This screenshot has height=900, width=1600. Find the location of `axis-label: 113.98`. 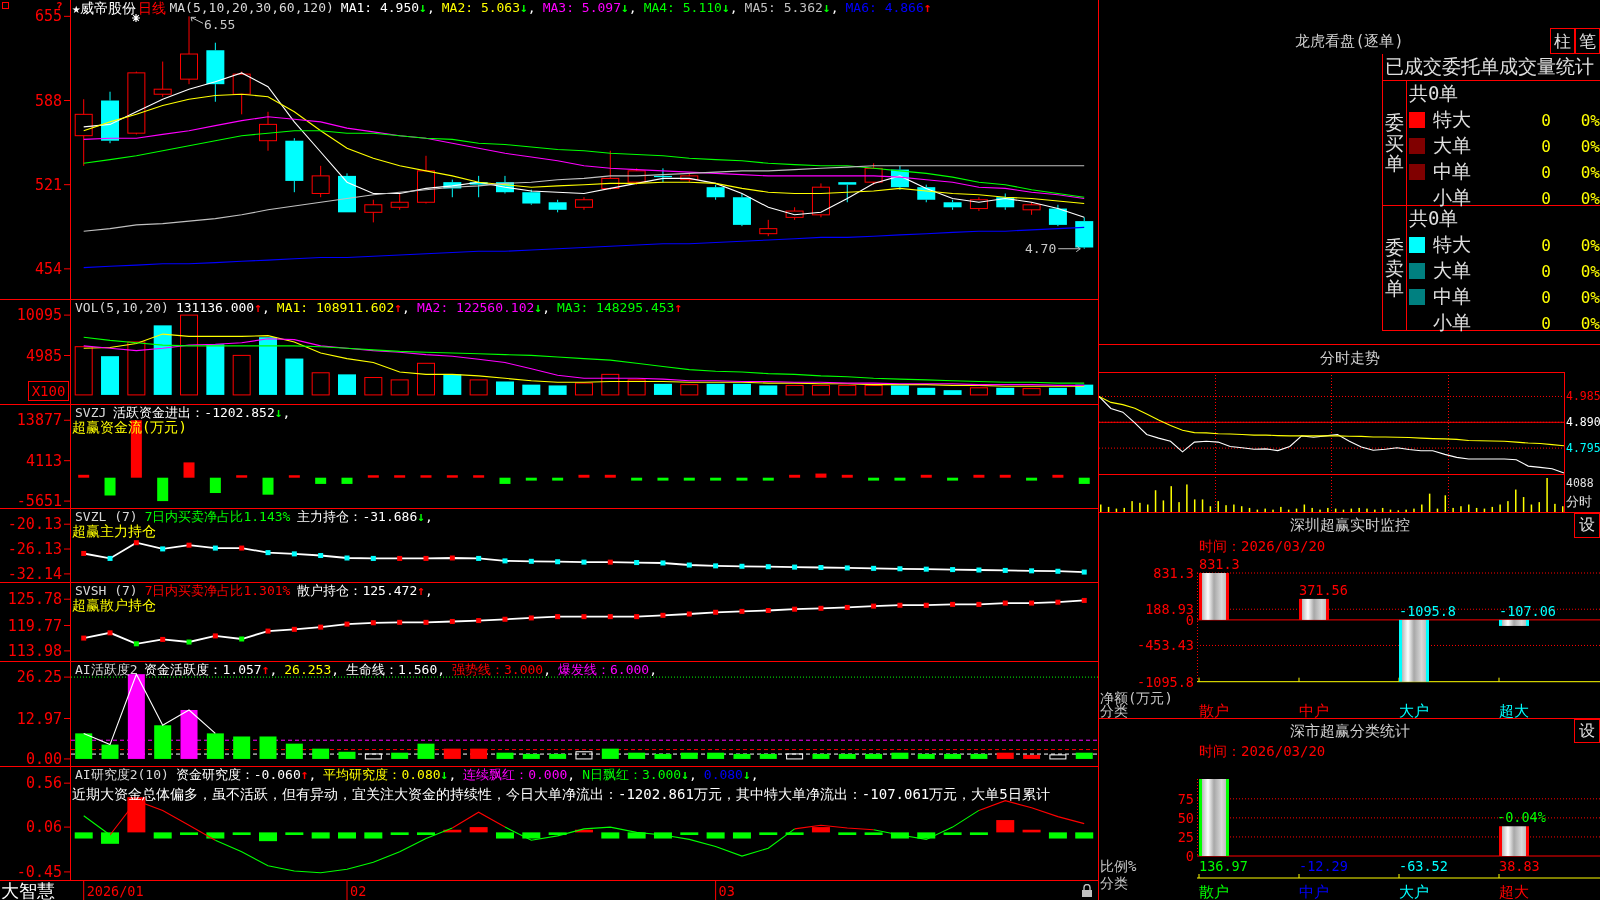

axis-label: 113.98 is located at coordinates (34, 650).